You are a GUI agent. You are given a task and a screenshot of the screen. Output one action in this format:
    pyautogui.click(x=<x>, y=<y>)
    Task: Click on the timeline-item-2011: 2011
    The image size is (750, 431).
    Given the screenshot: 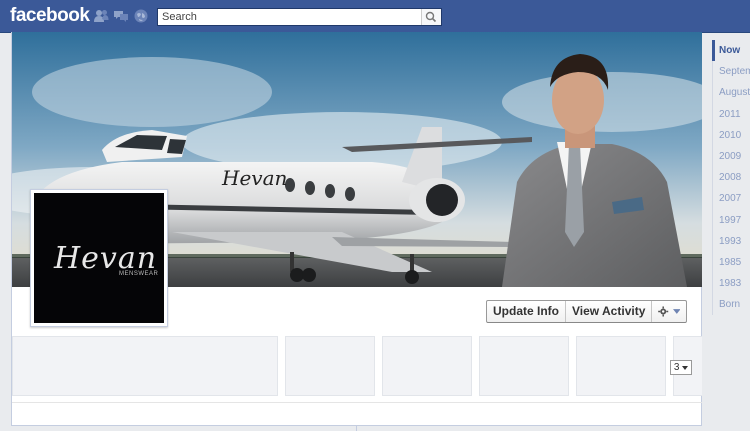 What is the action you would take?
    pyautogui.click(x=731, y=114)
    